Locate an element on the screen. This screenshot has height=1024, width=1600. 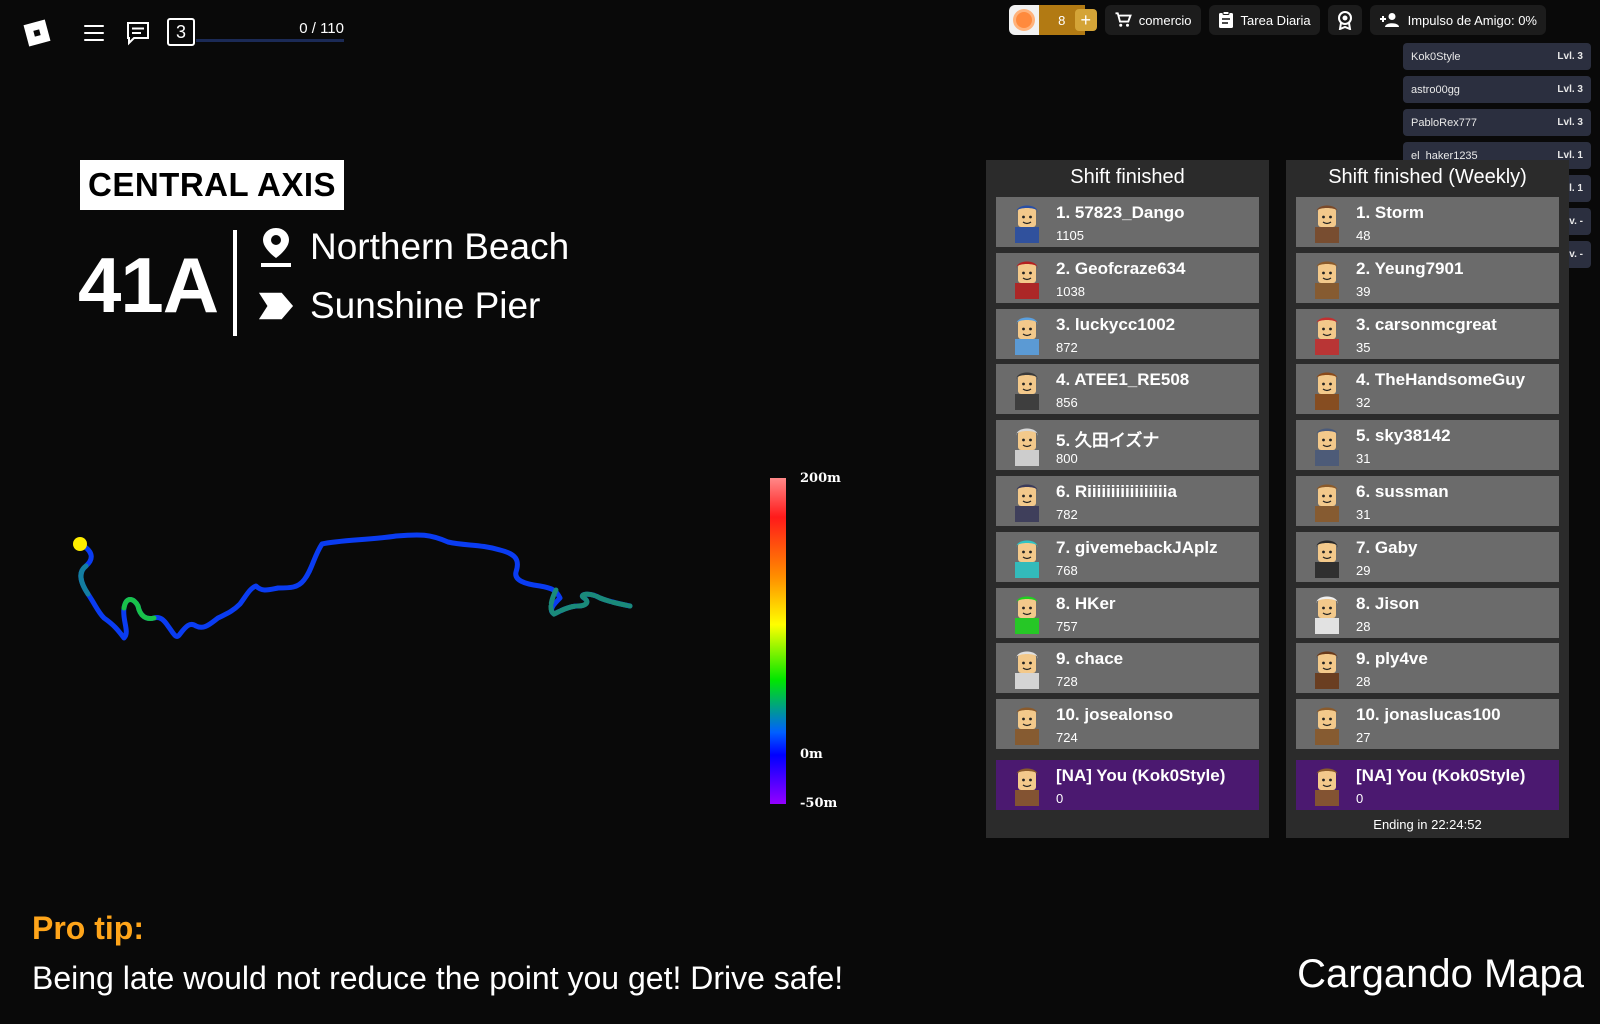
leaderboard-row: 8. HKer 757 is located at coordinates (1127, 612).